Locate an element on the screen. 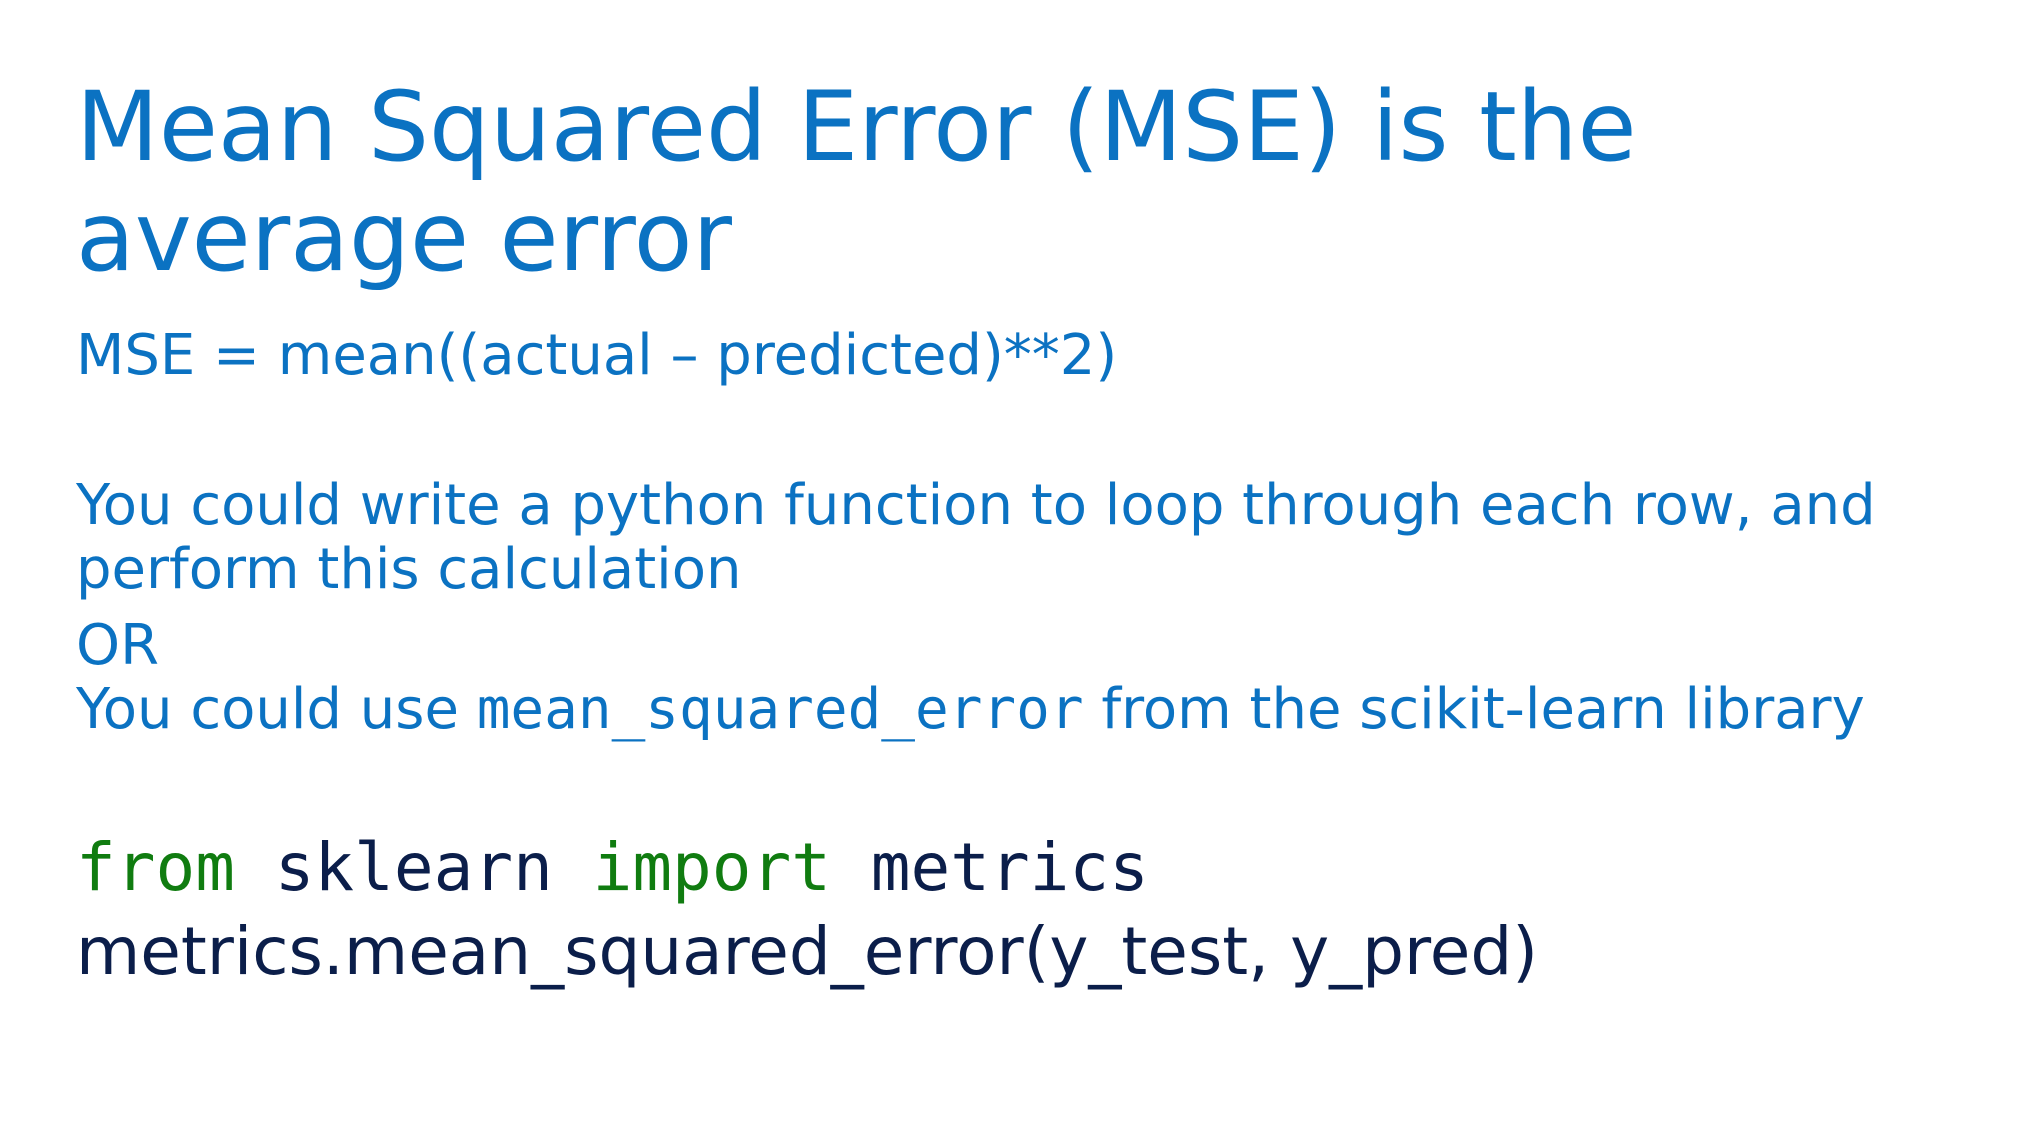 This screenshot has height=1147, width=2040. library-suggestion-suffix: from the scikit-learn library is located at coordinates (1474, 709).